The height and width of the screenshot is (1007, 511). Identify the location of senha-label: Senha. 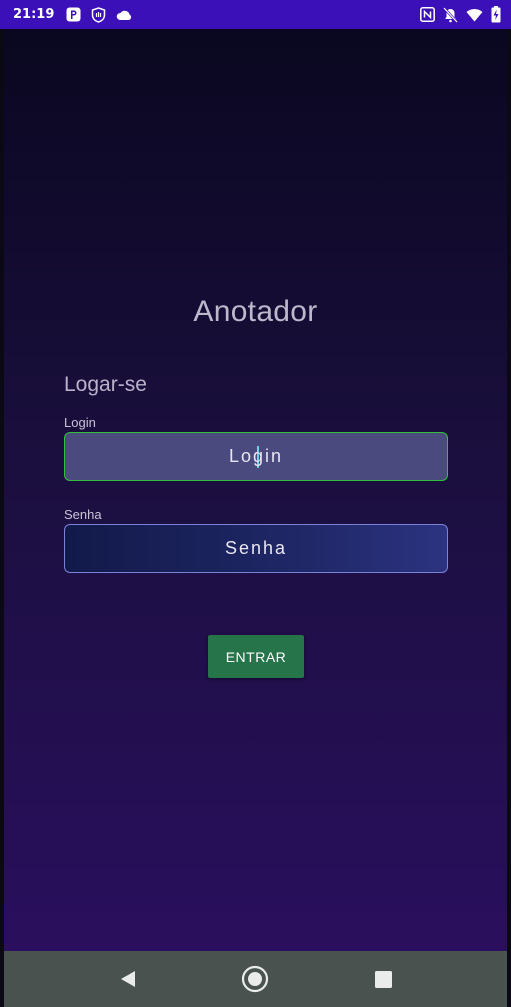
(83, 514).